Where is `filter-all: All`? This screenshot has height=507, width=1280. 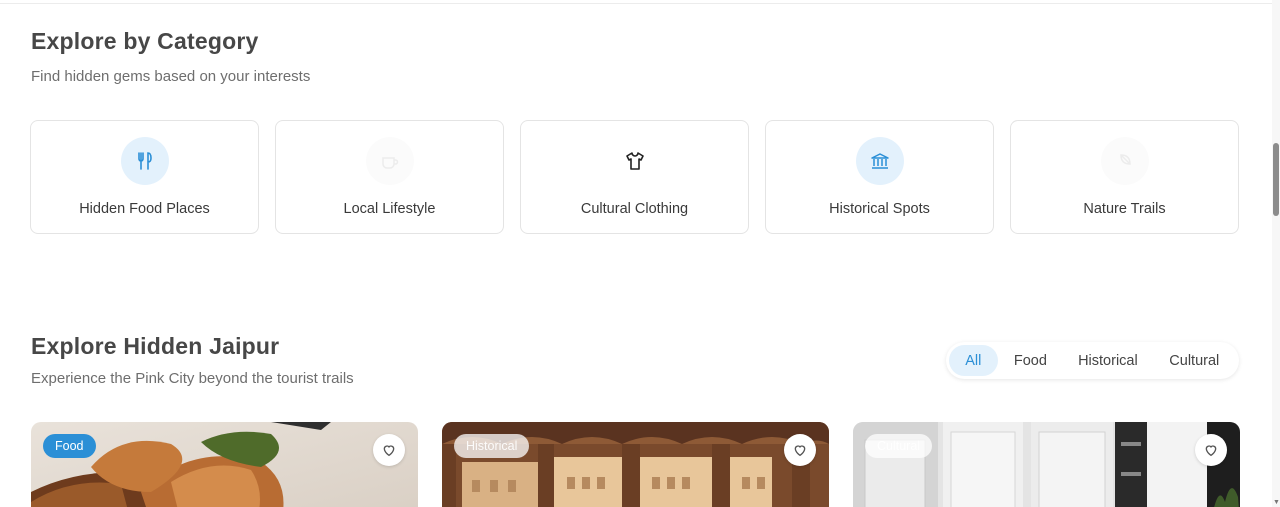 filter-all: All is located at coordinates (973, 360).